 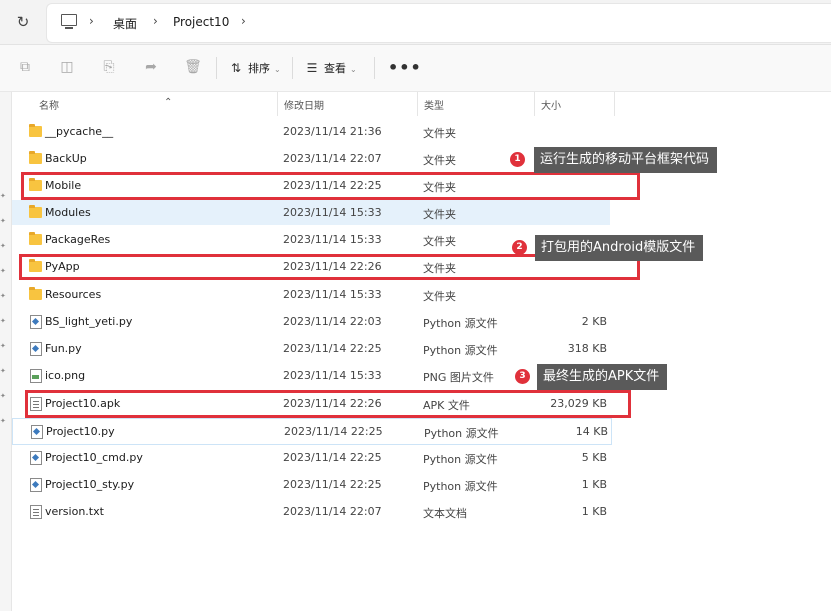 What do you see at coordinates (49, 104) in the screenshot?
I see `column-header-name: 名称` at bounding box center [49, 104].